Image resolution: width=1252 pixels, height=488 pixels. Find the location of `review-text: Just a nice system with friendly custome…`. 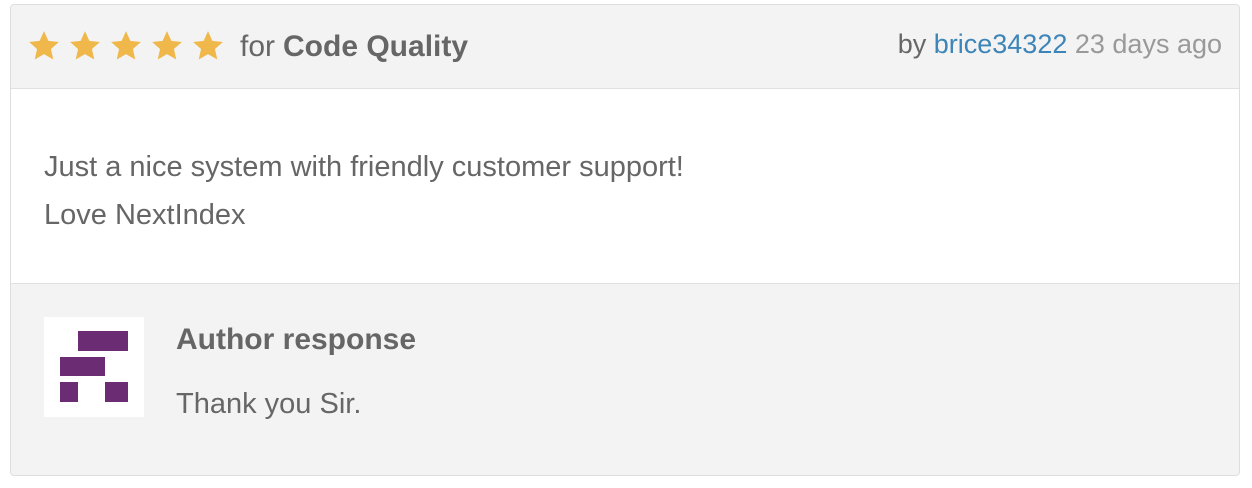

review-text: Just a nice system with friendly custome… is located at coordinates (364, 191).